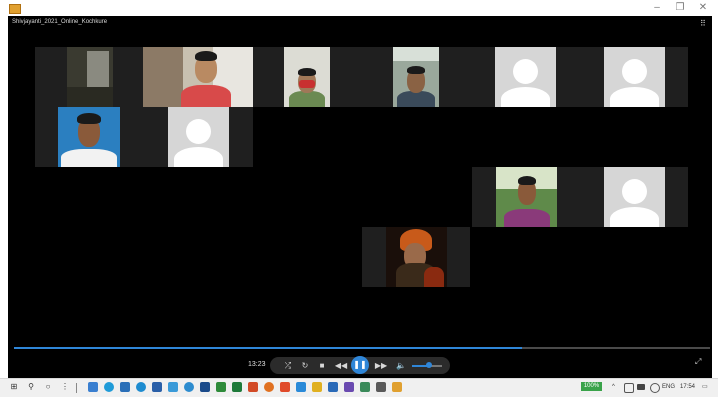  What do you see at coordinates (397, 387) in the screenshot?
I see `media-player-icon` at bounding box center [397, 387].